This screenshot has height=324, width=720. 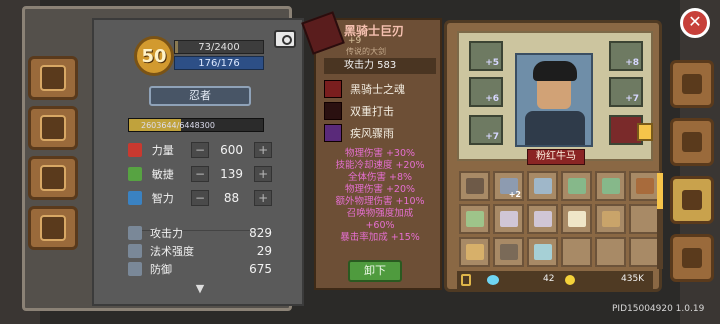 I want to click on armor-slot: +7, so click(x=486, y=130).